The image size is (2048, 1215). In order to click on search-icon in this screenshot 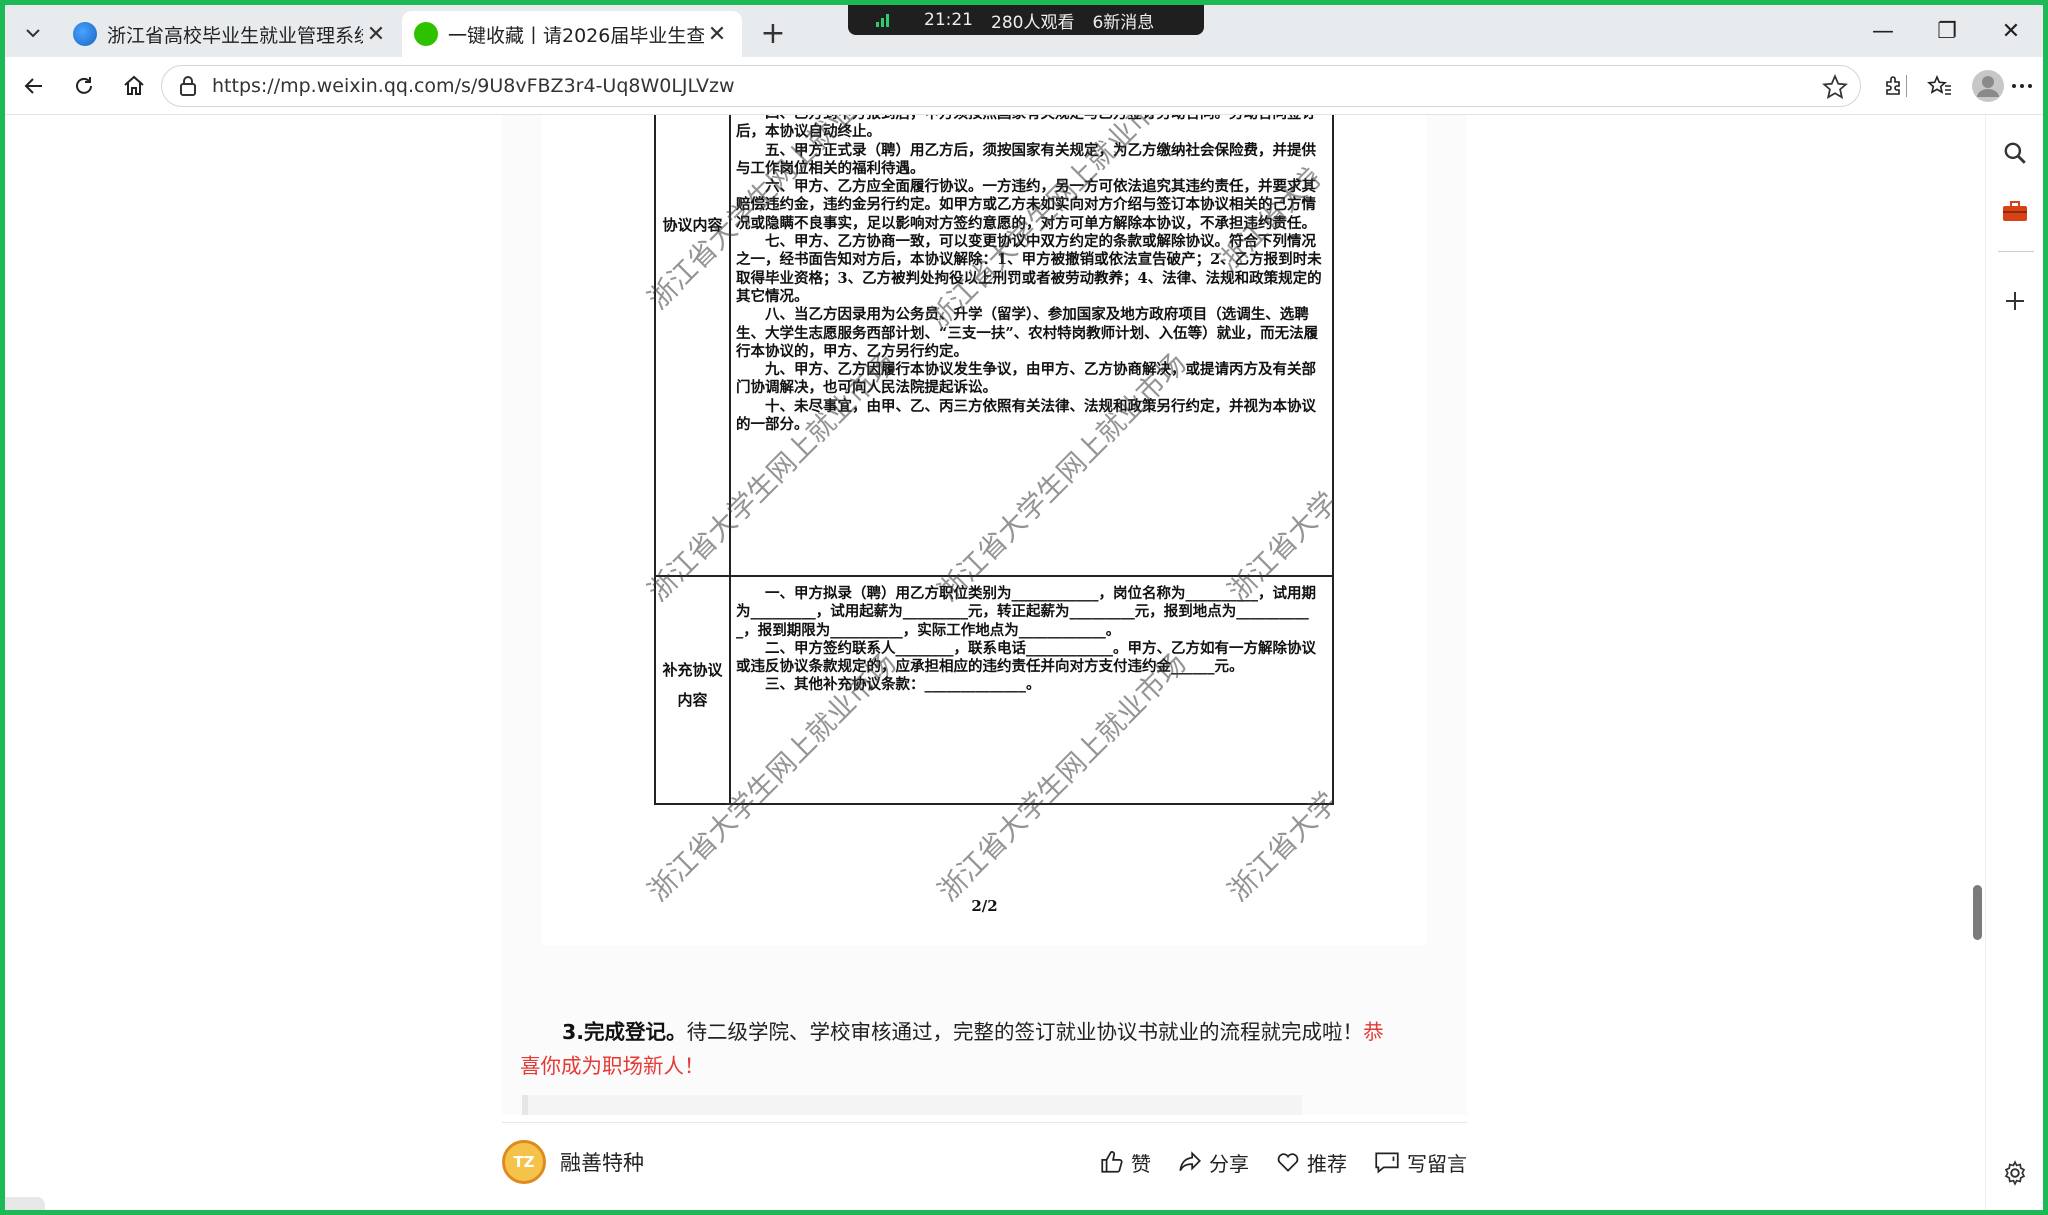, I will do `click(2015, 153)`.